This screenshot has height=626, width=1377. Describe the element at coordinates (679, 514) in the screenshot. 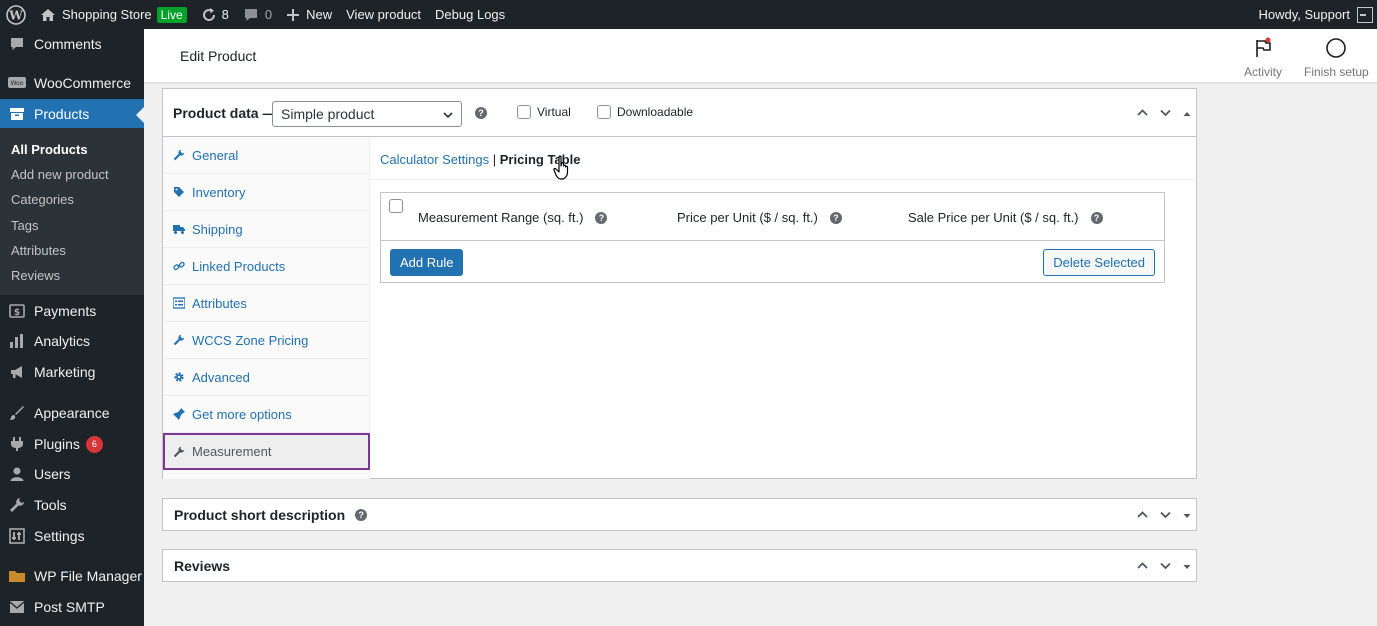

I see `short-description-header: Product short description ?` at that location.